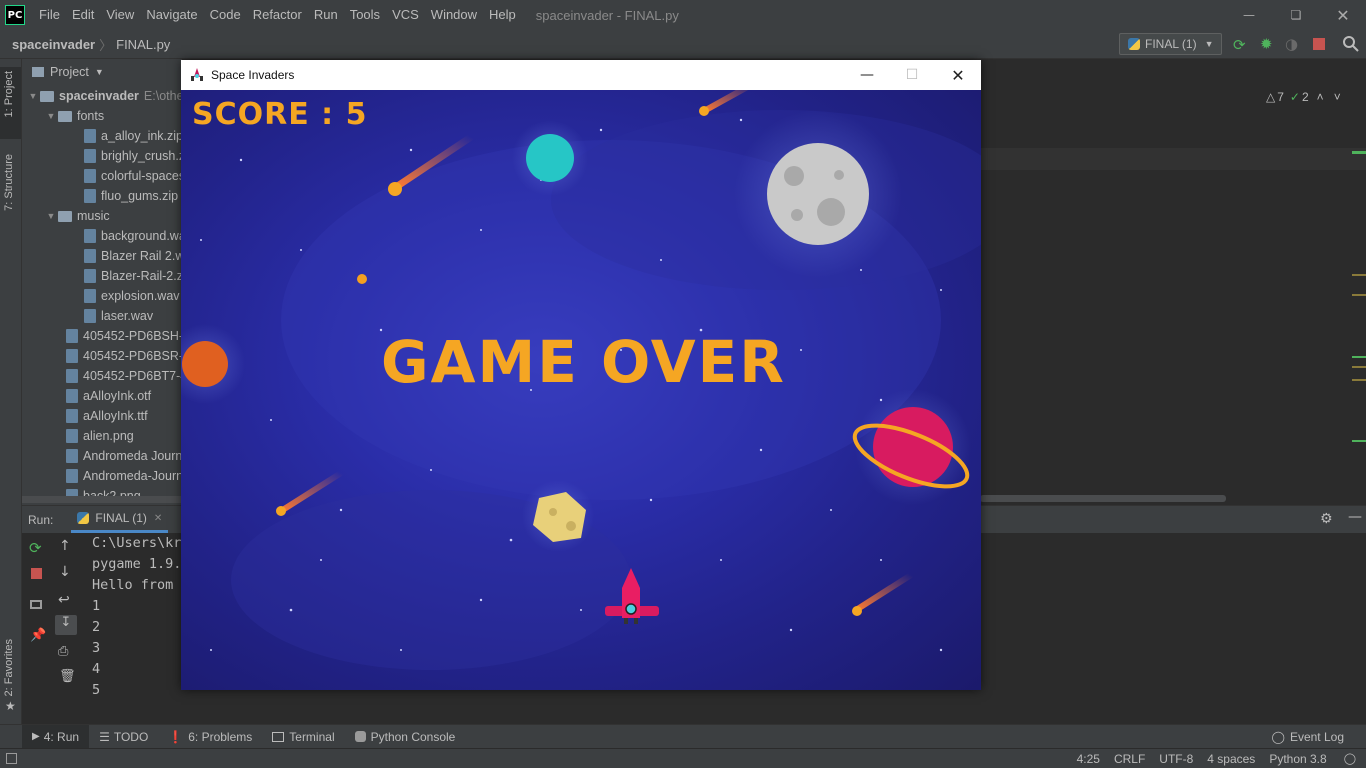 The image size is (1366, 768). What do you see at coordinates (53, 44) in the screenshot?
I see `breadcrumb-project: spaceinvader` at bounding box center [53, 44].